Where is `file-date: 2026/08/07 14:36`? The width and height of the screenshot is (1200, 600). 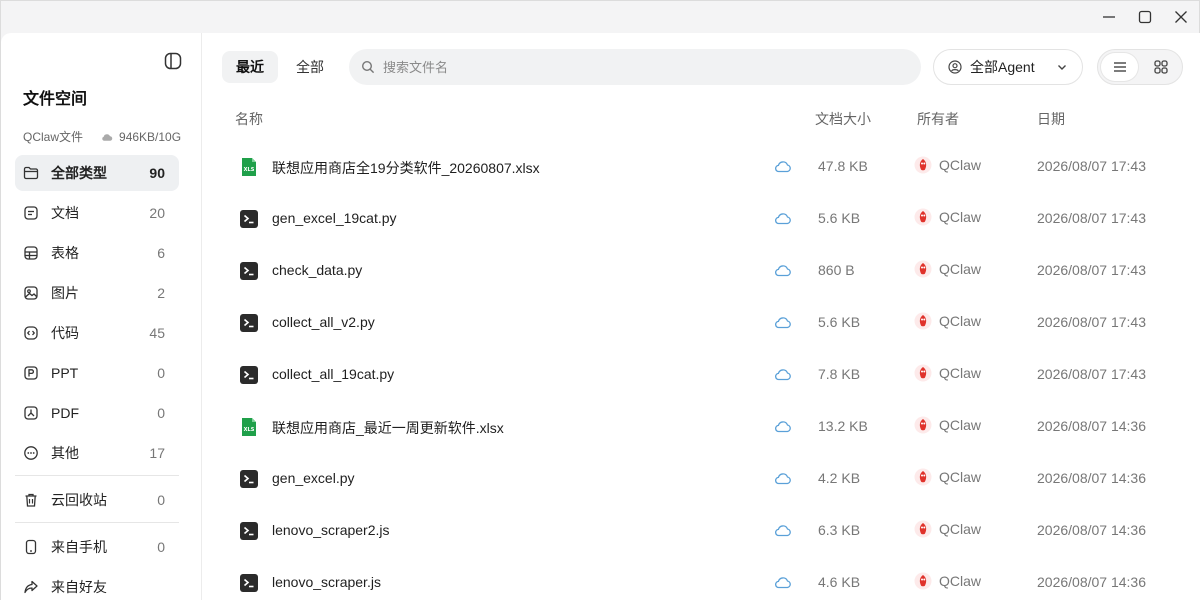 file-date: 2026/08/07 14:36 is located at coordinates (1091, 530).